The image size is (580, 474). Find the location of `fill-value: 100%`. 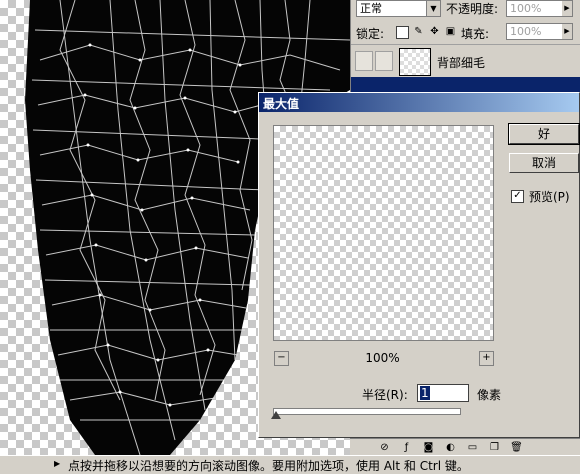

fill-value: 100% is located at coordinates (526, 31).